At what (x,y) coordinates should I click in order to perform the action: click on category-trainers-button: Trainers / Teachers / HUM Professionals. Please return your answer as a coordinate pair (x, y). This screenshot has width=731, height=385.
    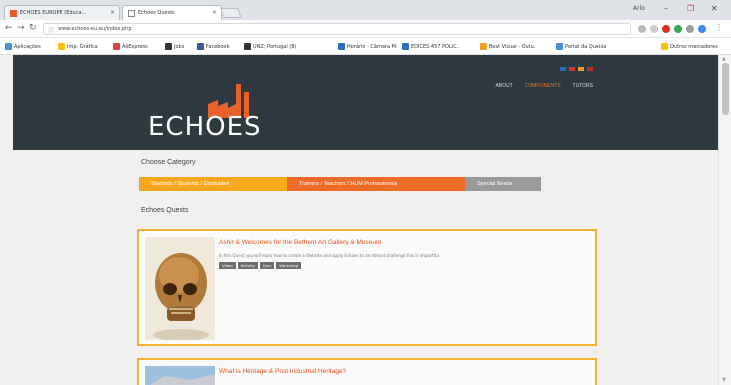
    Looking at the image, I should click on (376, 184).